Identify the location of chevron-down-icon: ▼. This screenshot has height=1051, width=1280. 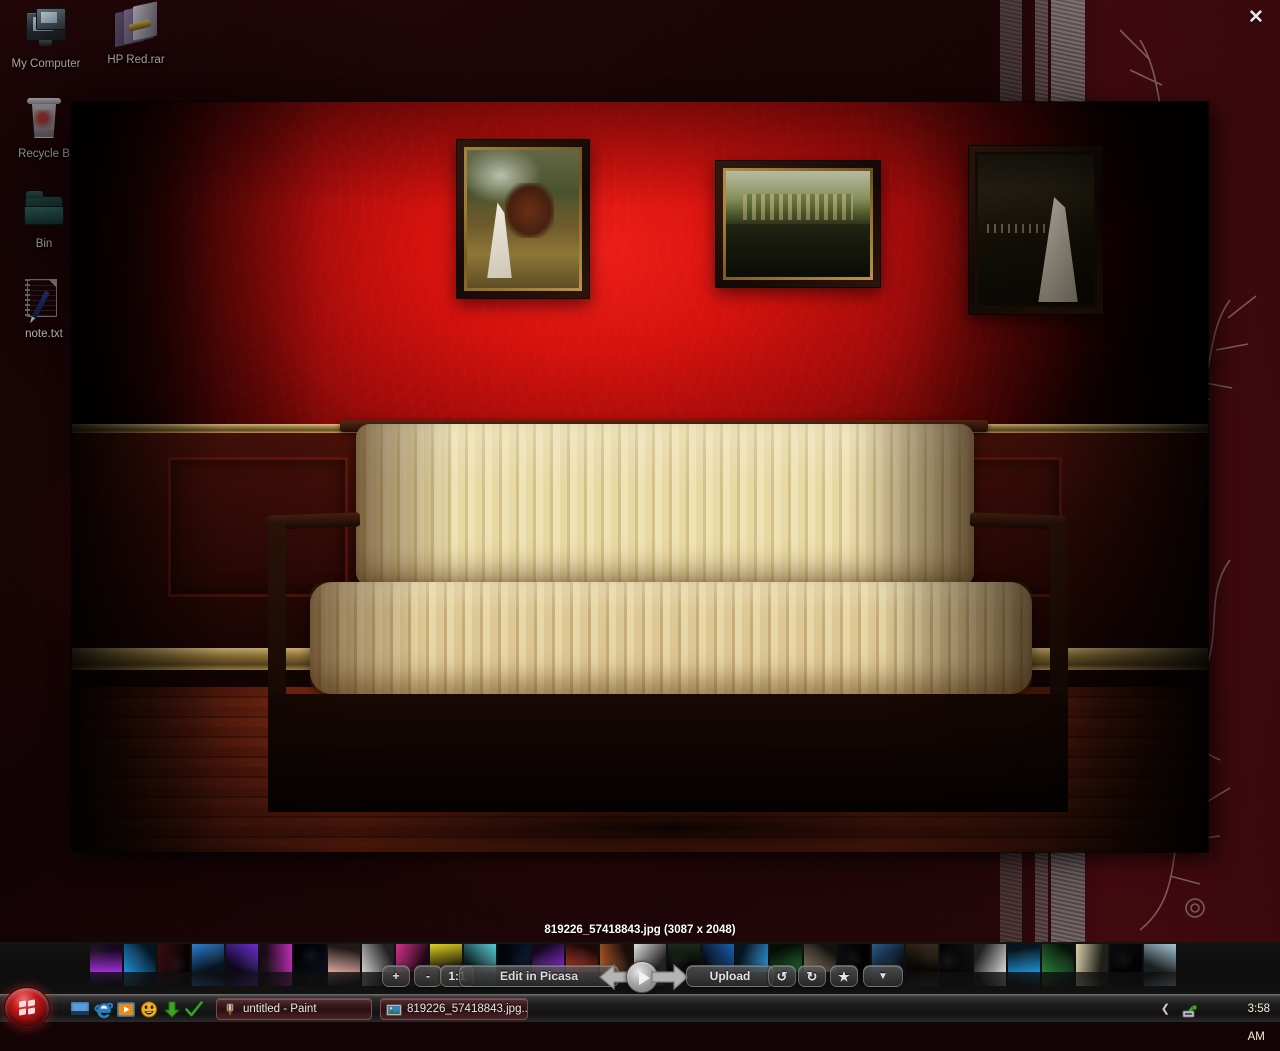
(883, 976).